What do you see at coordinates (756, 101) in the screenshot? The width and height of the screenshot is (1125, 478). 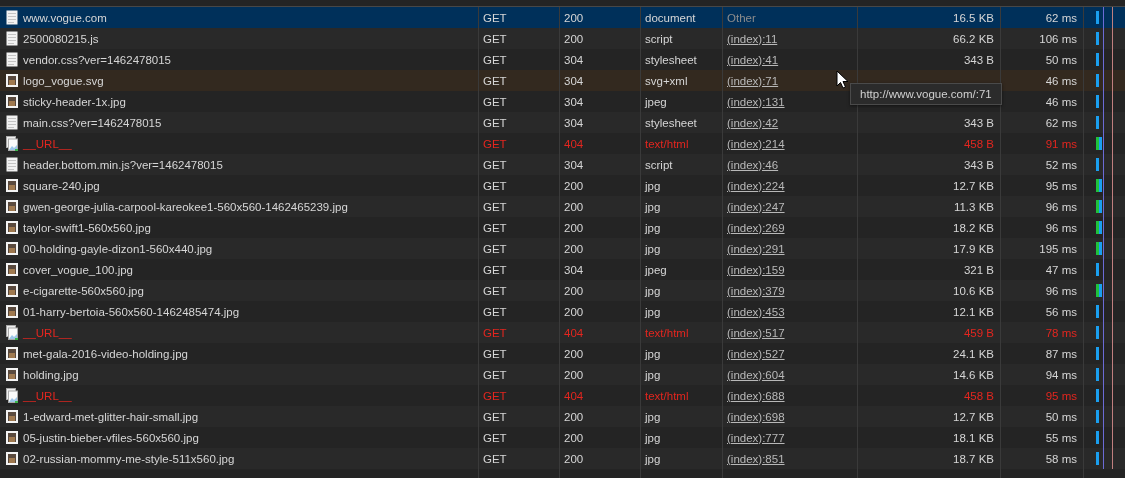 I see `initiator-link: (index):131` at bounding box center [756, 101].